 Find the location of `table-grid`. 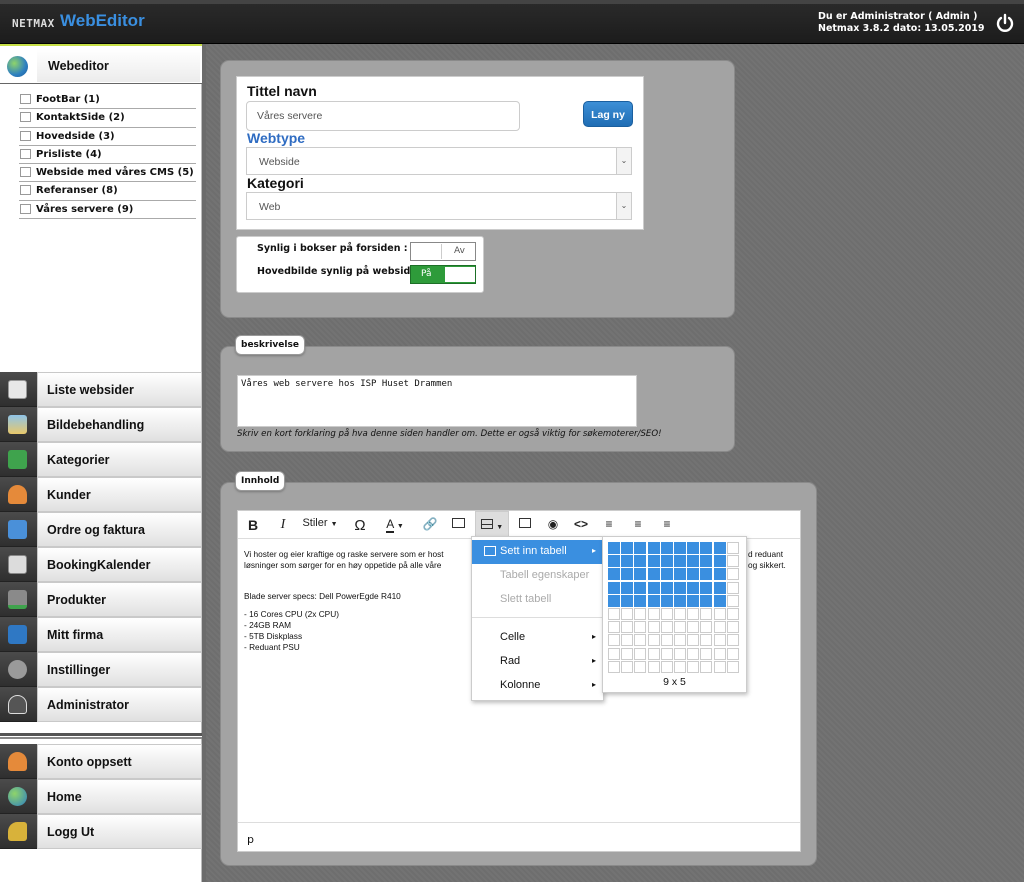

table-grid is located at coordinates (675, 607).